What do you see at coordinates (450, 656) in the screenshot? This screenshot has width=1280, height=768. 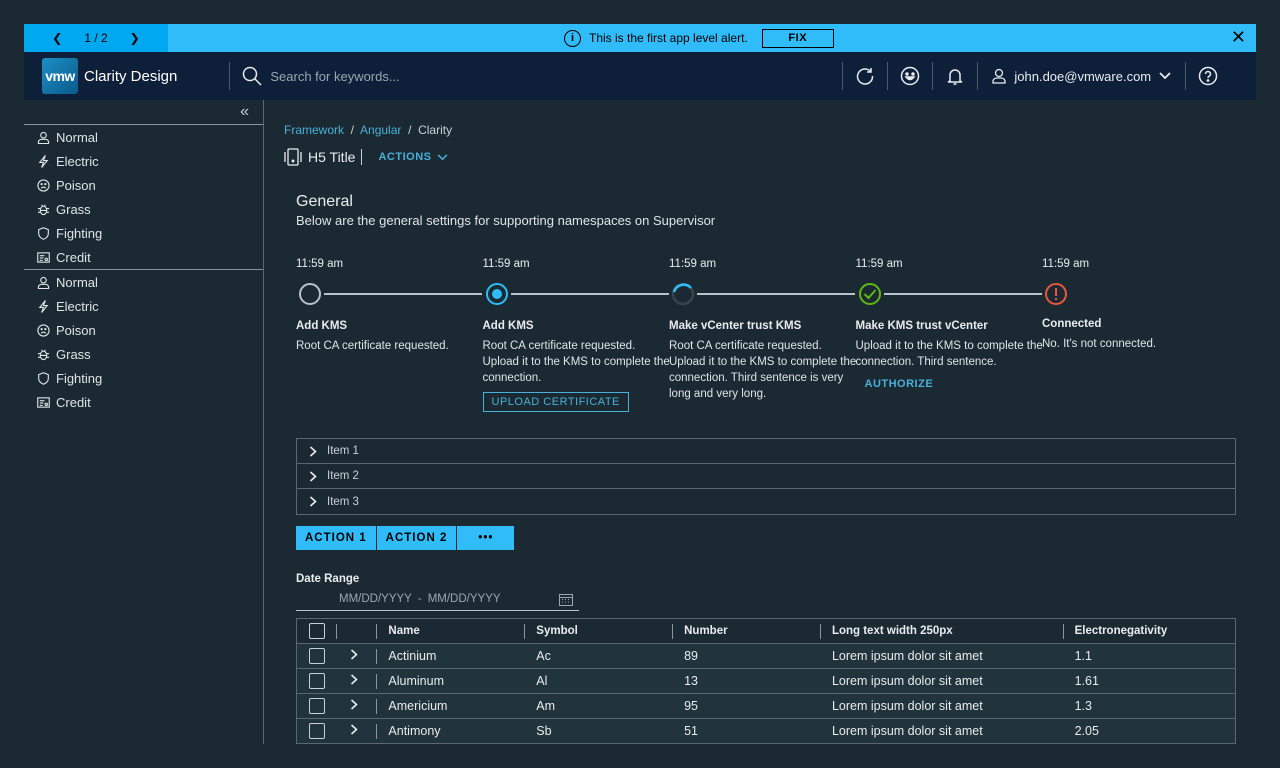 I see `table-cell: Actinium` at bounding box center [450, 656].